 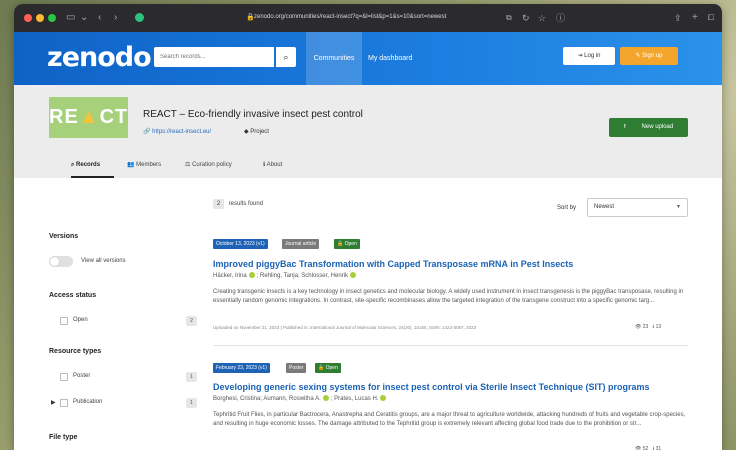 What do you see at coordinates (637, 207) in the screenshot?
I see `sort-select: Newest ▼` at bounding box center [637, 207].